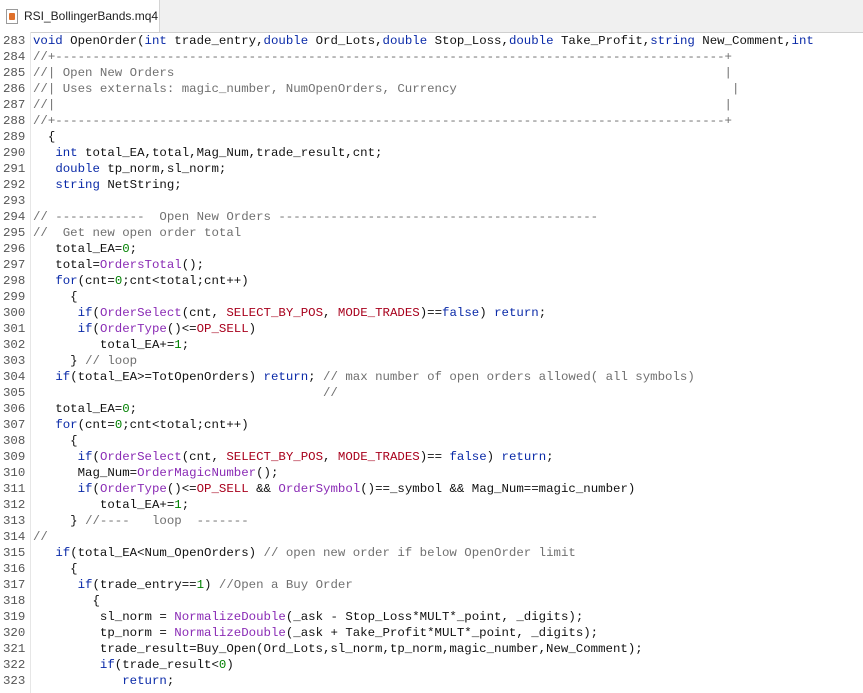 Image resolution: width=863 pixels, height=693 pixels. Describe the element at coordinates (137, 233) in the screenshot. I see `code-text: // Get new open order total` at that location.